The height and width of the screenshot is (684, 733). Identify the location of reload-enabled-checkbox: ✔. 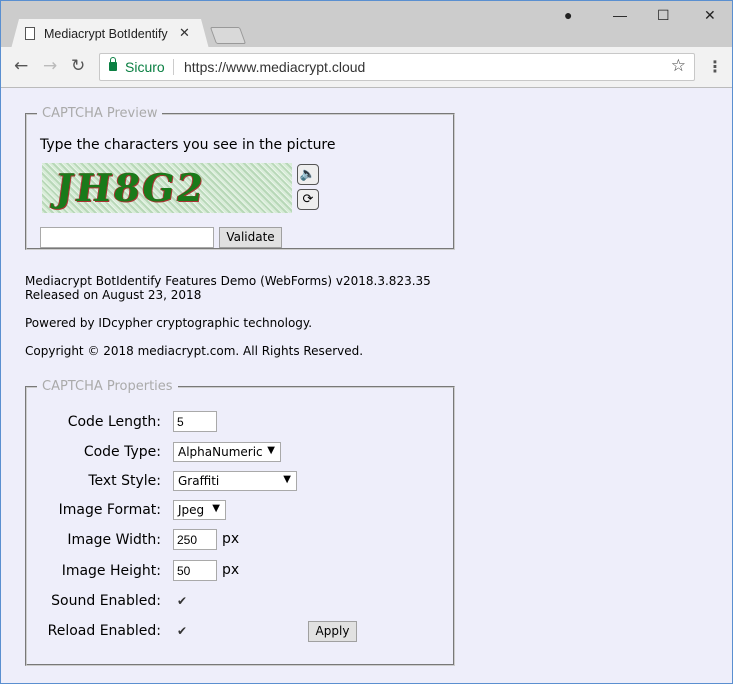
(183, 631).